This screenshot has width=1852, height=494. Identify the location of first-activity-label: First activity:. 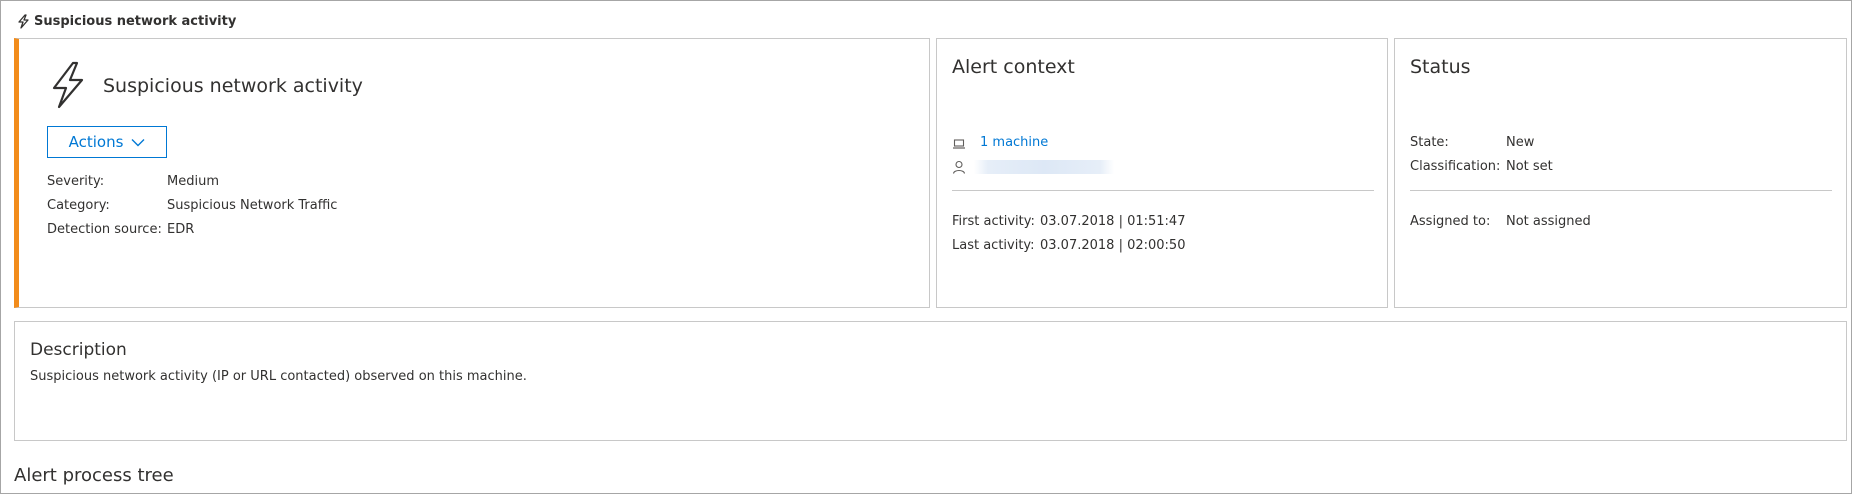
(993, 221).